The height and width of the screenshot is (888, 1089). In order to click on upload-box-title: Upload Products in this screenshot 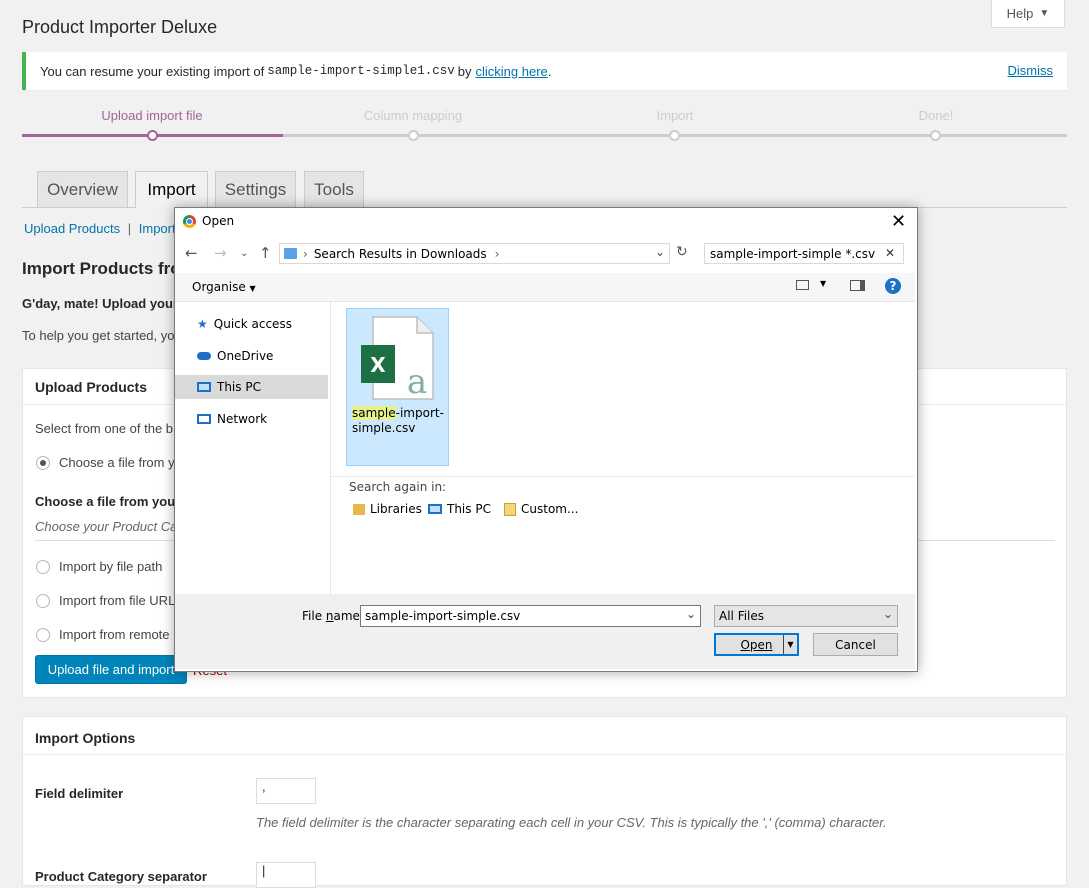, I will do `click(91, 387)`.